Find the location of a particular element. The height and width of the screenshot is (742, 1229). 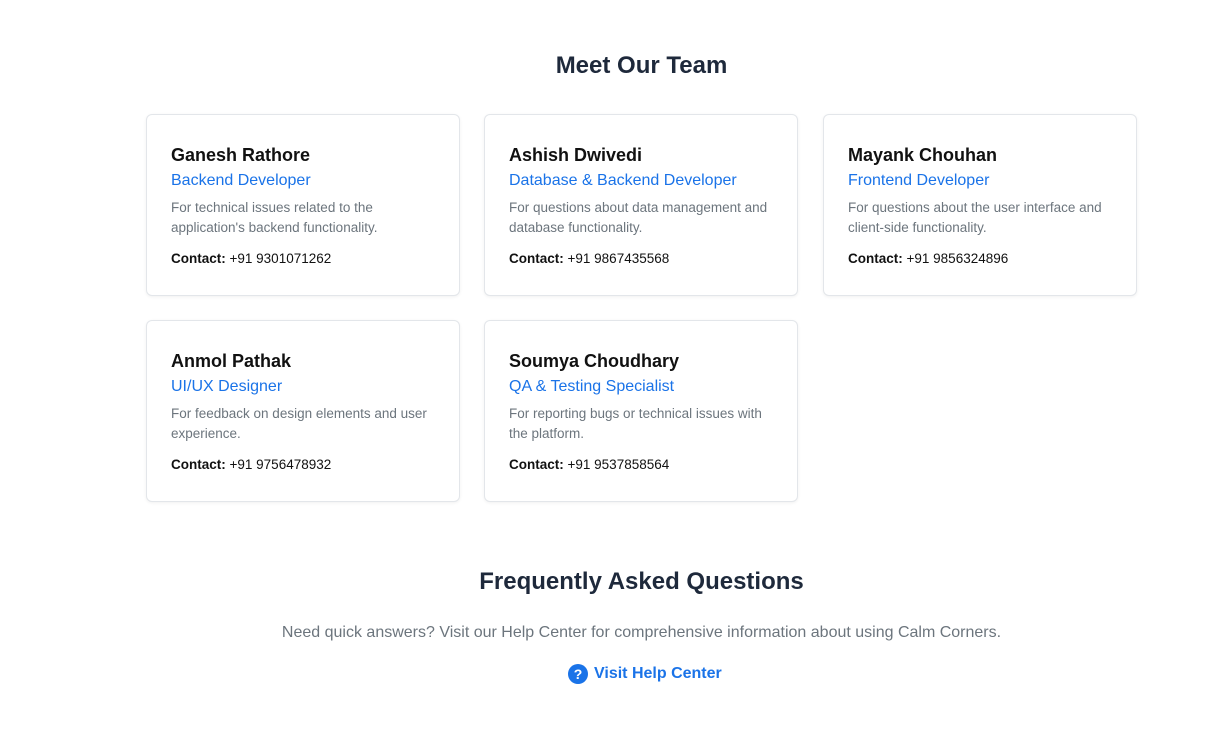

member-role: Frontend Developer is located at coordinates (919, 180).